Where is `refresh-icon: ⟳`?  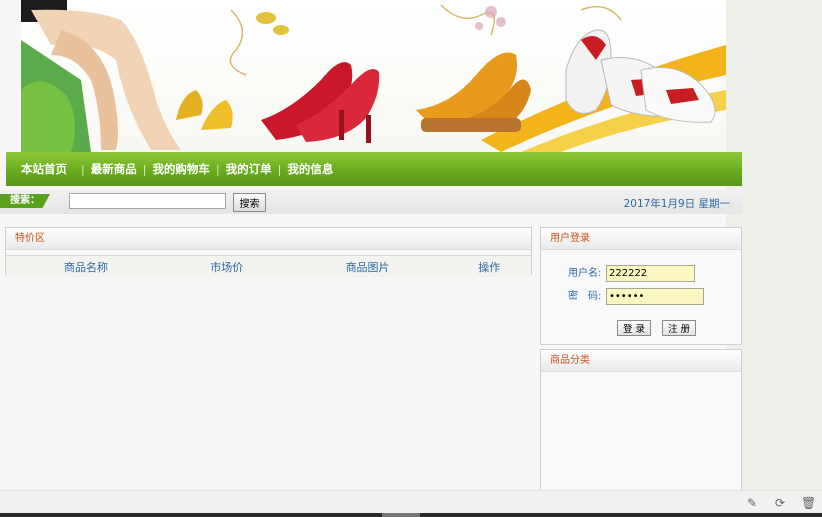
refresh-icon: ⟳ is located at coordinates (780, 503).